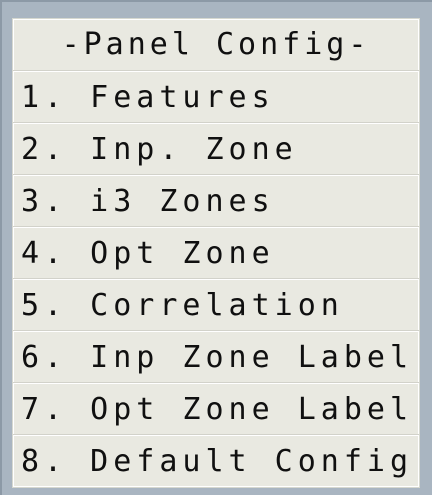 The height and width of the screenshot is (495, 432). Describe the element at coordinates (216, 305) in the screenshot. I see `menu-item-correlation: 5. Correlation` at that location.